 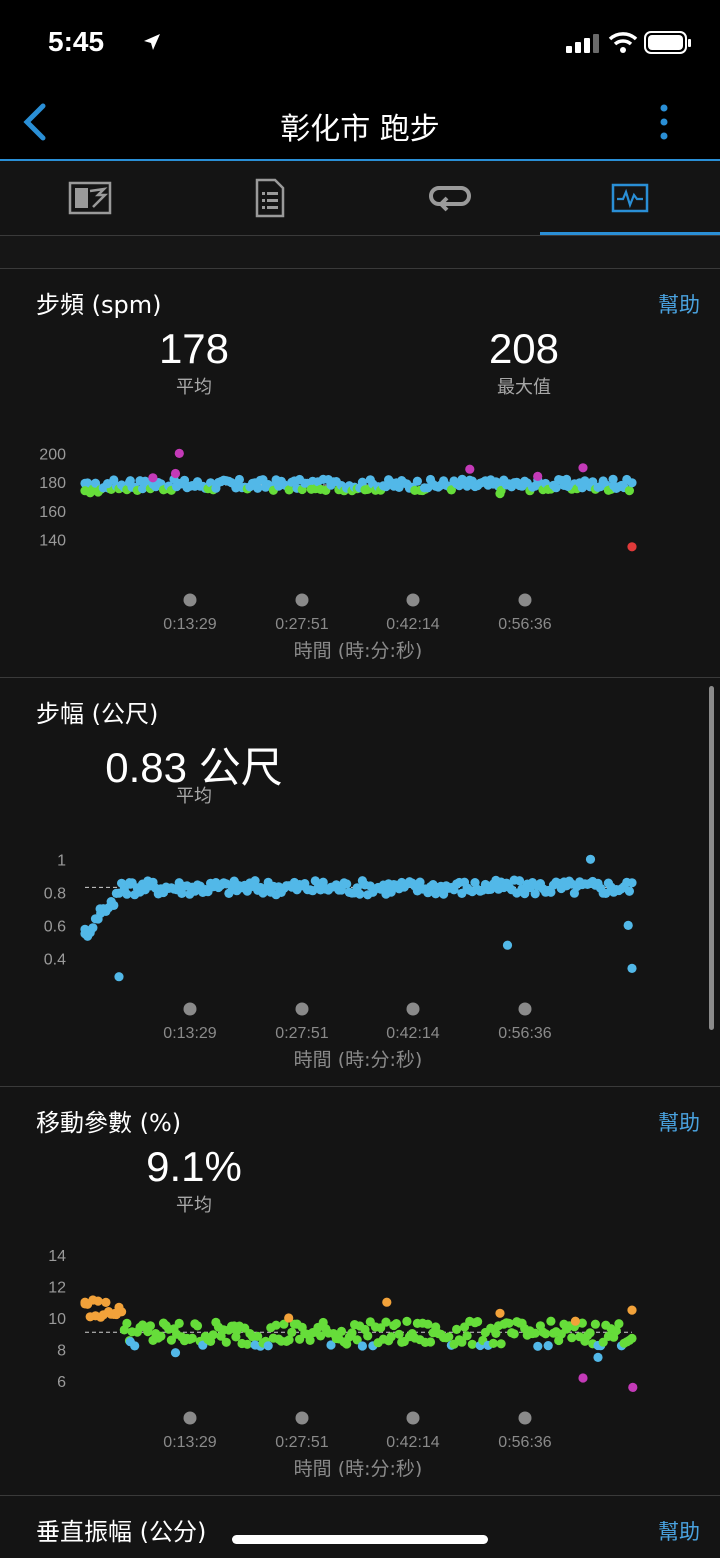 I want to click on section-title: 垂直振幅 (公分), so click(x=121, y=1532).